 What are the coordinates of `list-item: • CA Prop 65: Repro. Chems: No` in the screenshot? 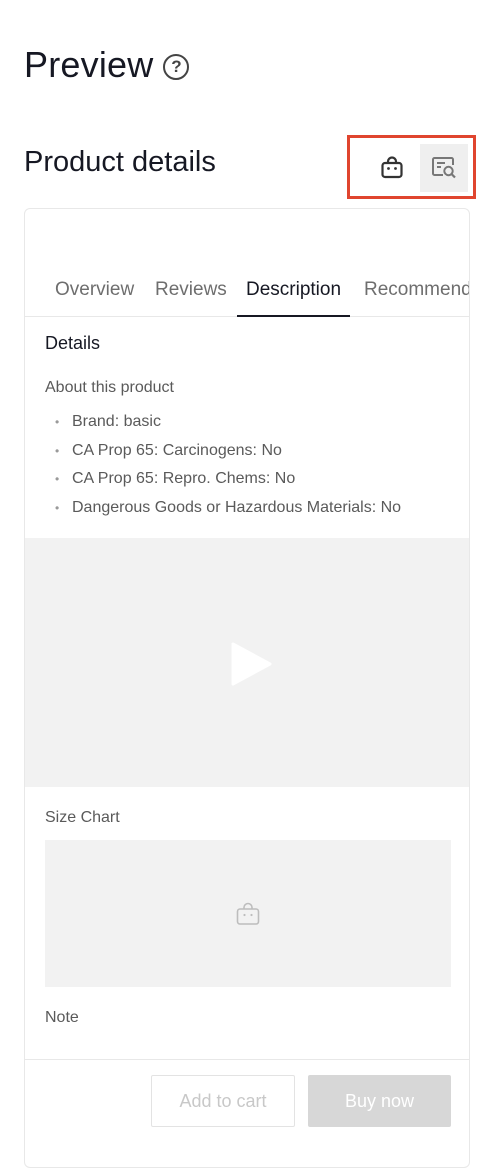 It's located at (228, 481).